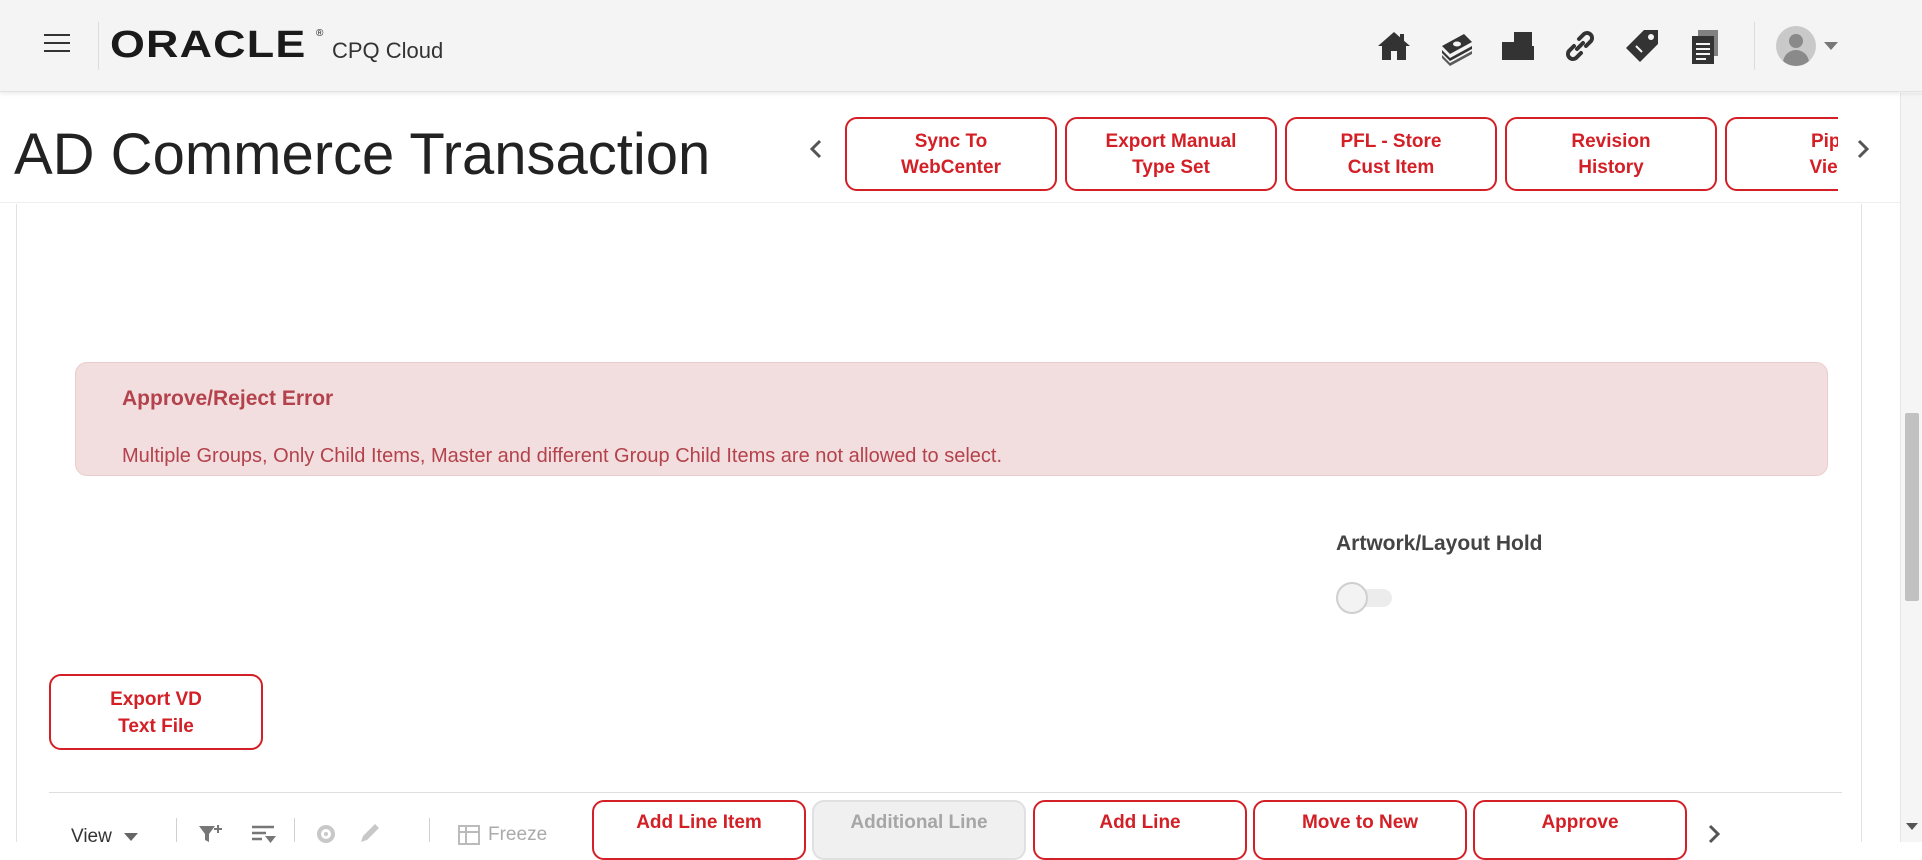 This screenshot has height=860, width=1922. Describe the element at coordinates (98, 46) in the screenshot. I see `appbar-divider` at that location.